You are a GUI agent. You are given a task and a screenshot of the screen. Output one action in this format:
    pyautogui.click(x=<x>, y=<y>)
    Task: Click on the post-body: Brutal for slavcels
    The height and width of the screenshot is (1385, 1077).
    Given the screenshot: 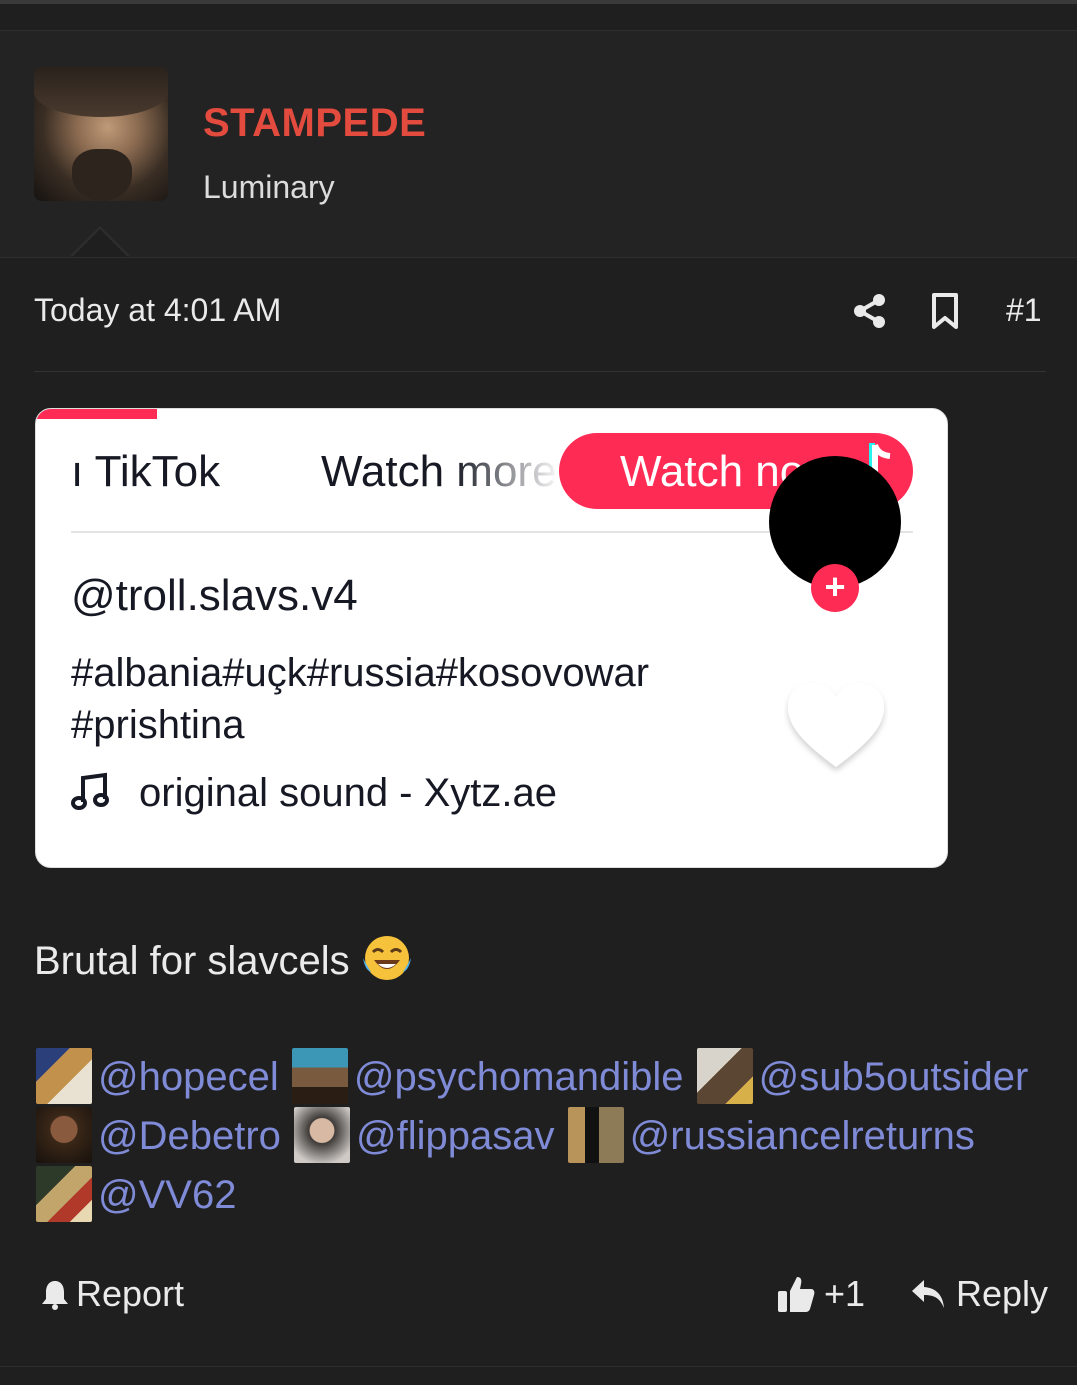 What is the action you would take?
    pyautogui.click(x=223, y=958)
    